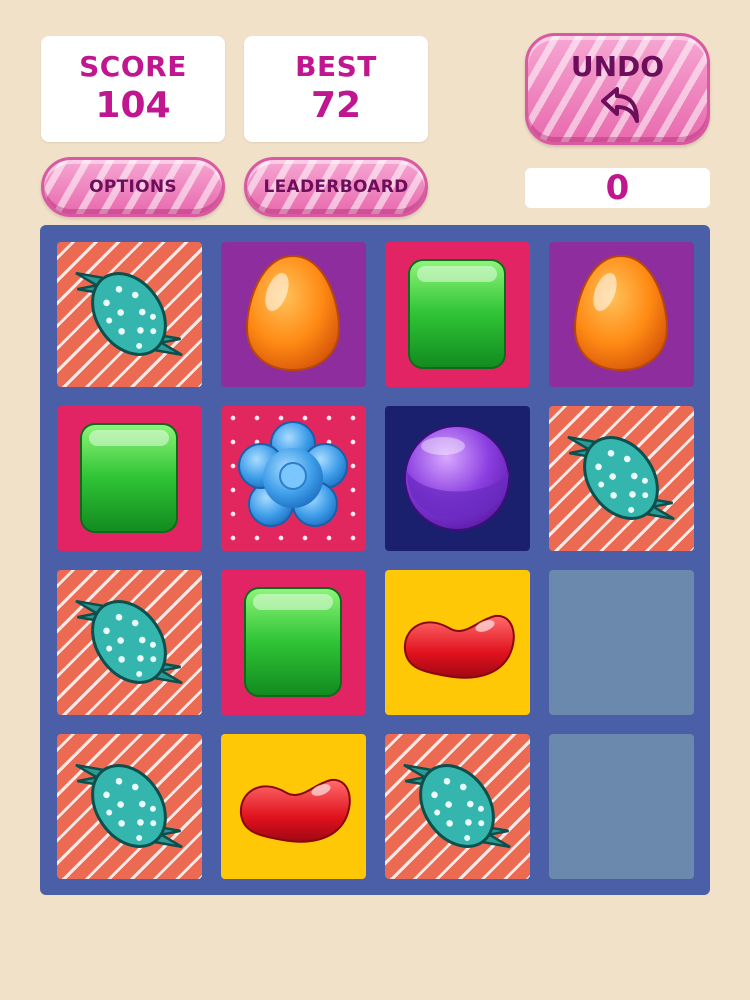 The width and height of the screenshot is (750, 1000). I want to click on purple-lollipop-tile, so click(457, 478).